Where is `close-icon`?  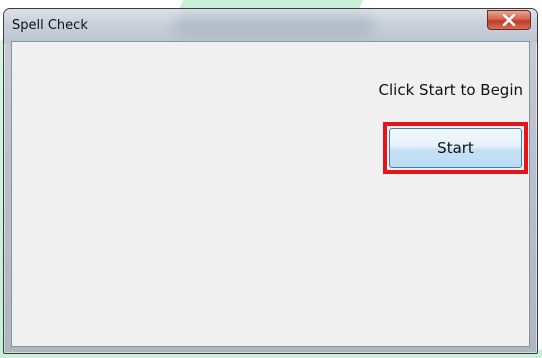 close-icon is located at coordinates (509, 20).